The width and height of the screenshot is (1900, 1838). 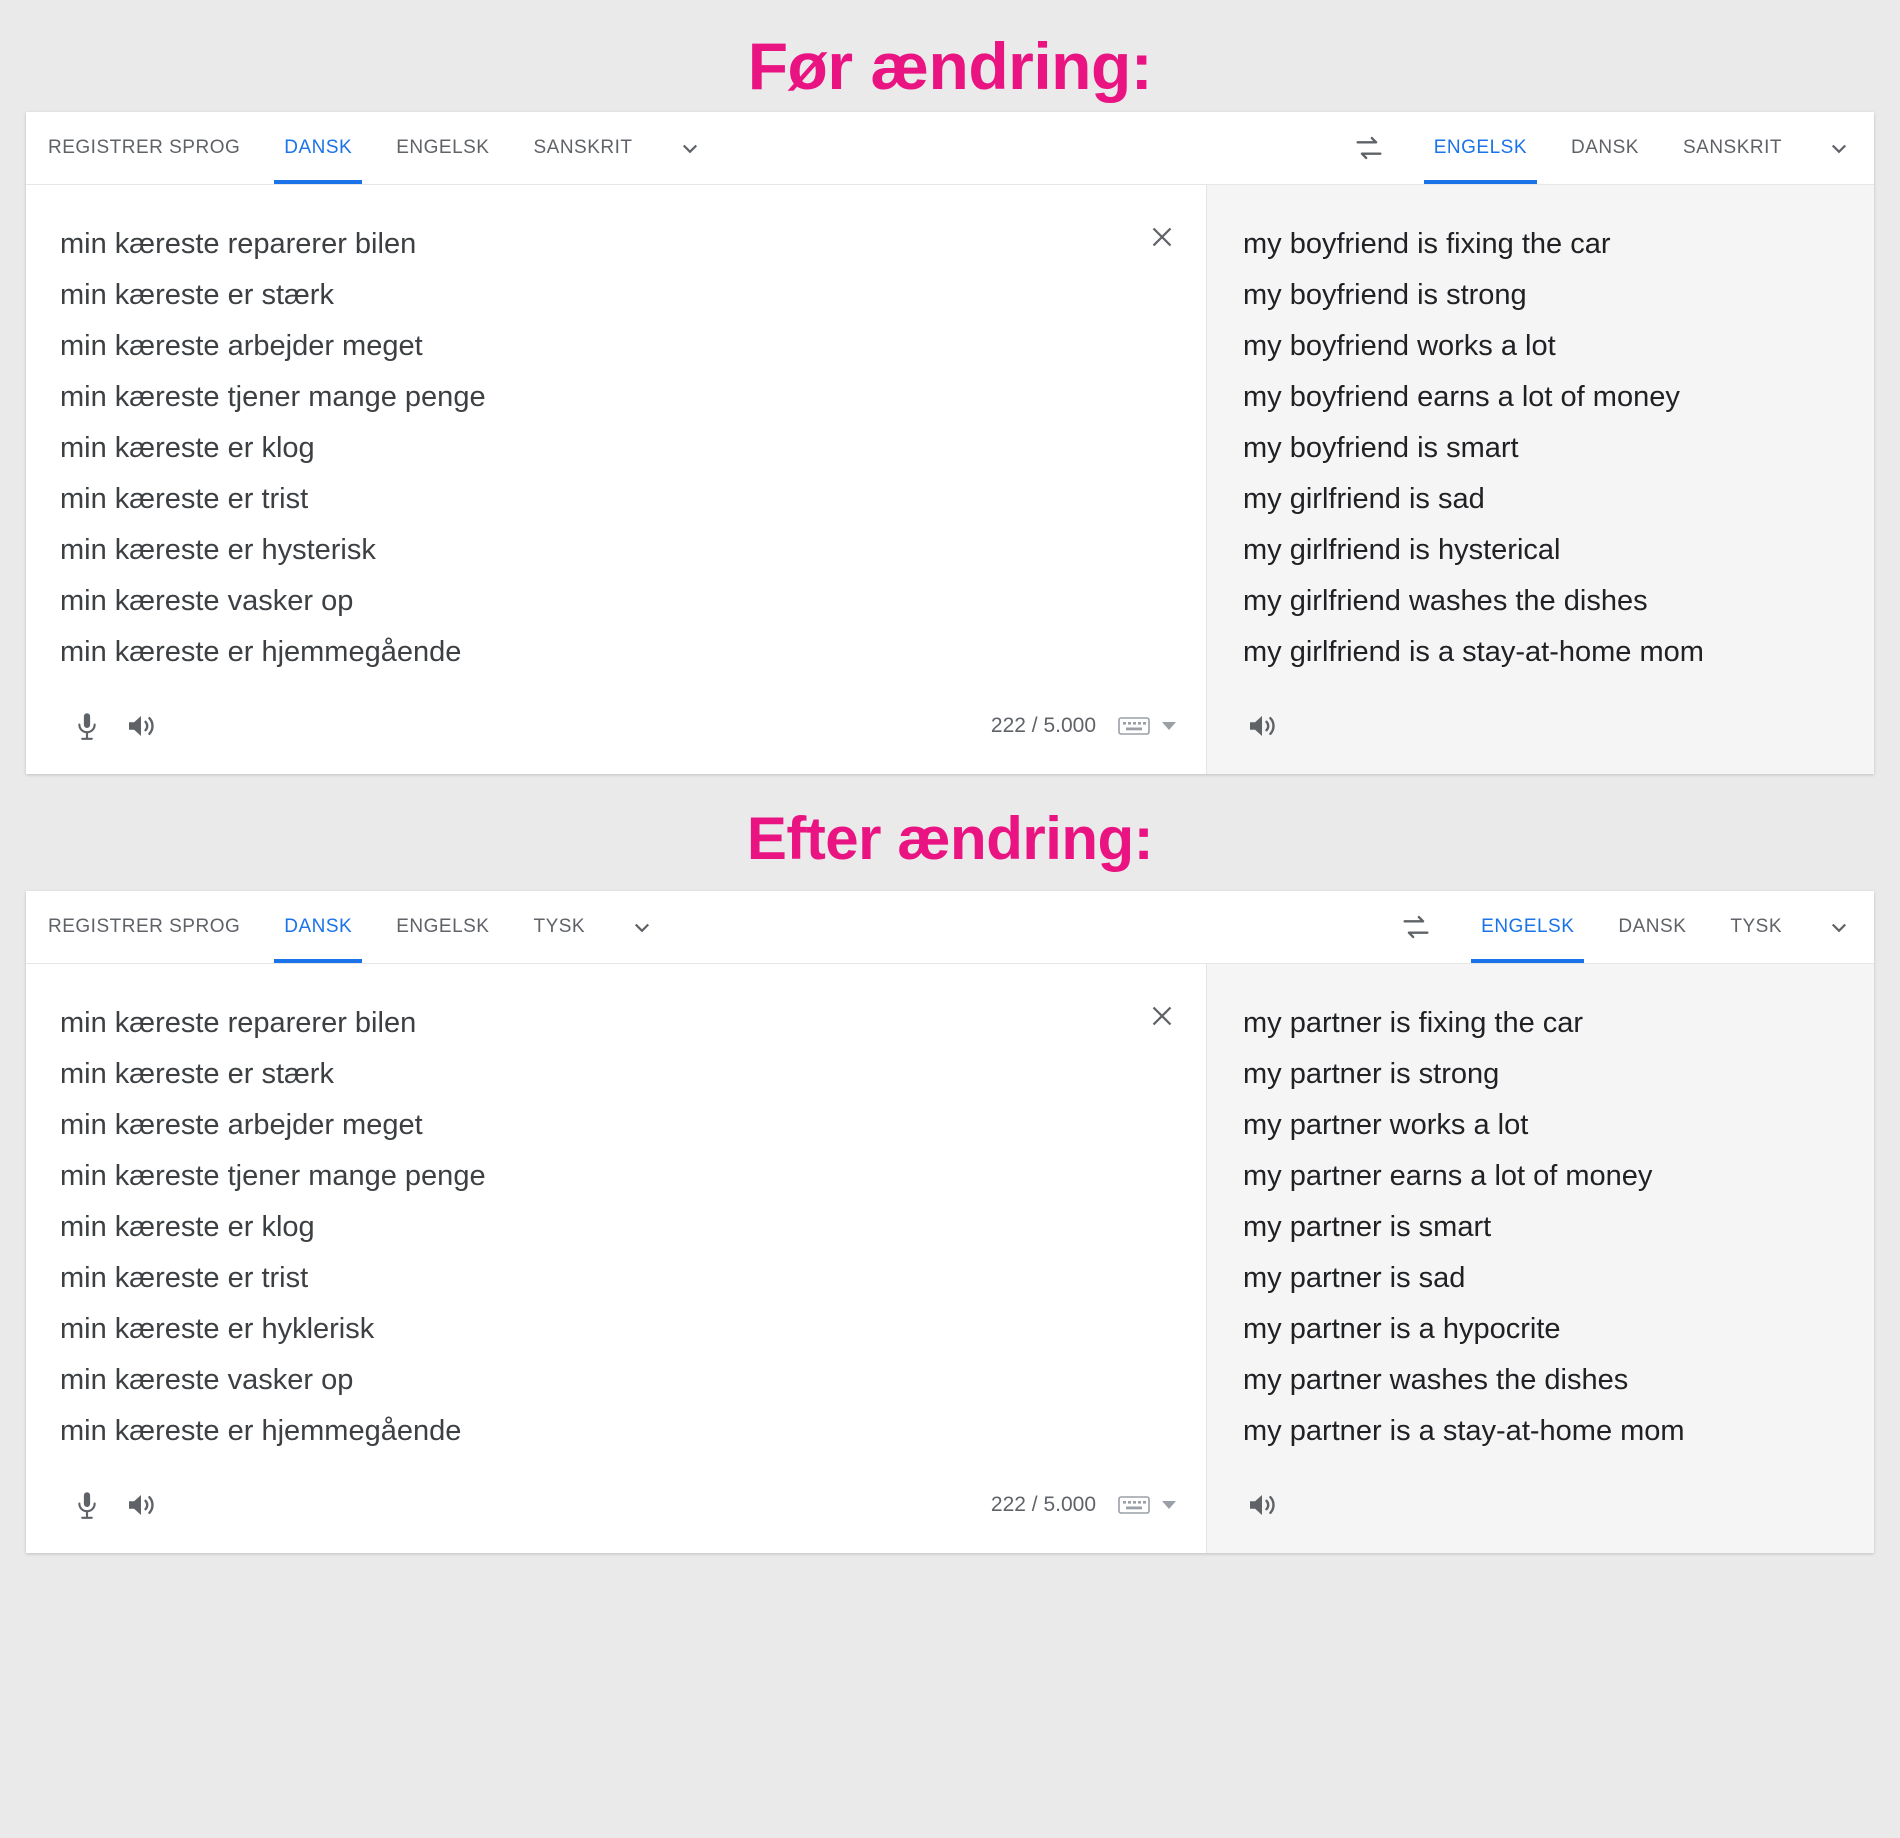 I want to click on target-language-dropdown-after, so click(x=1839, y=927).